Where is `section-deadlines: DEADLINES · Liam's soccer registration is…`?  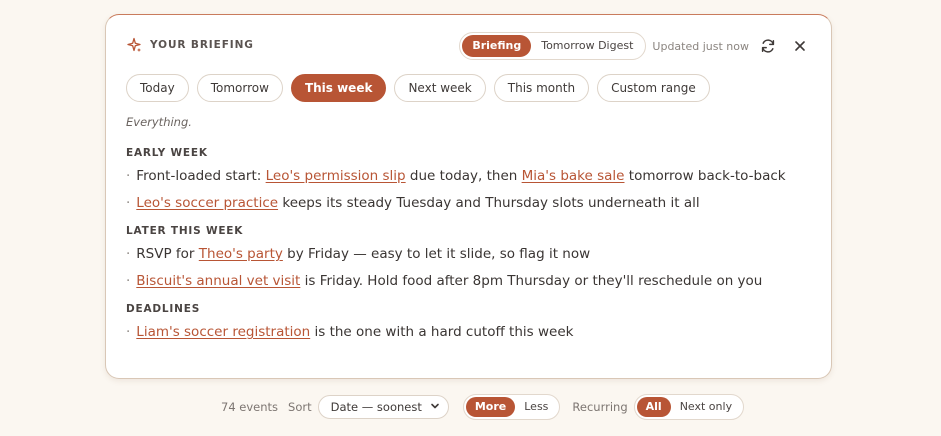 section-deadlines: DEADLINES · Liam's soccer registration is… is located at coordinates (471, 322).